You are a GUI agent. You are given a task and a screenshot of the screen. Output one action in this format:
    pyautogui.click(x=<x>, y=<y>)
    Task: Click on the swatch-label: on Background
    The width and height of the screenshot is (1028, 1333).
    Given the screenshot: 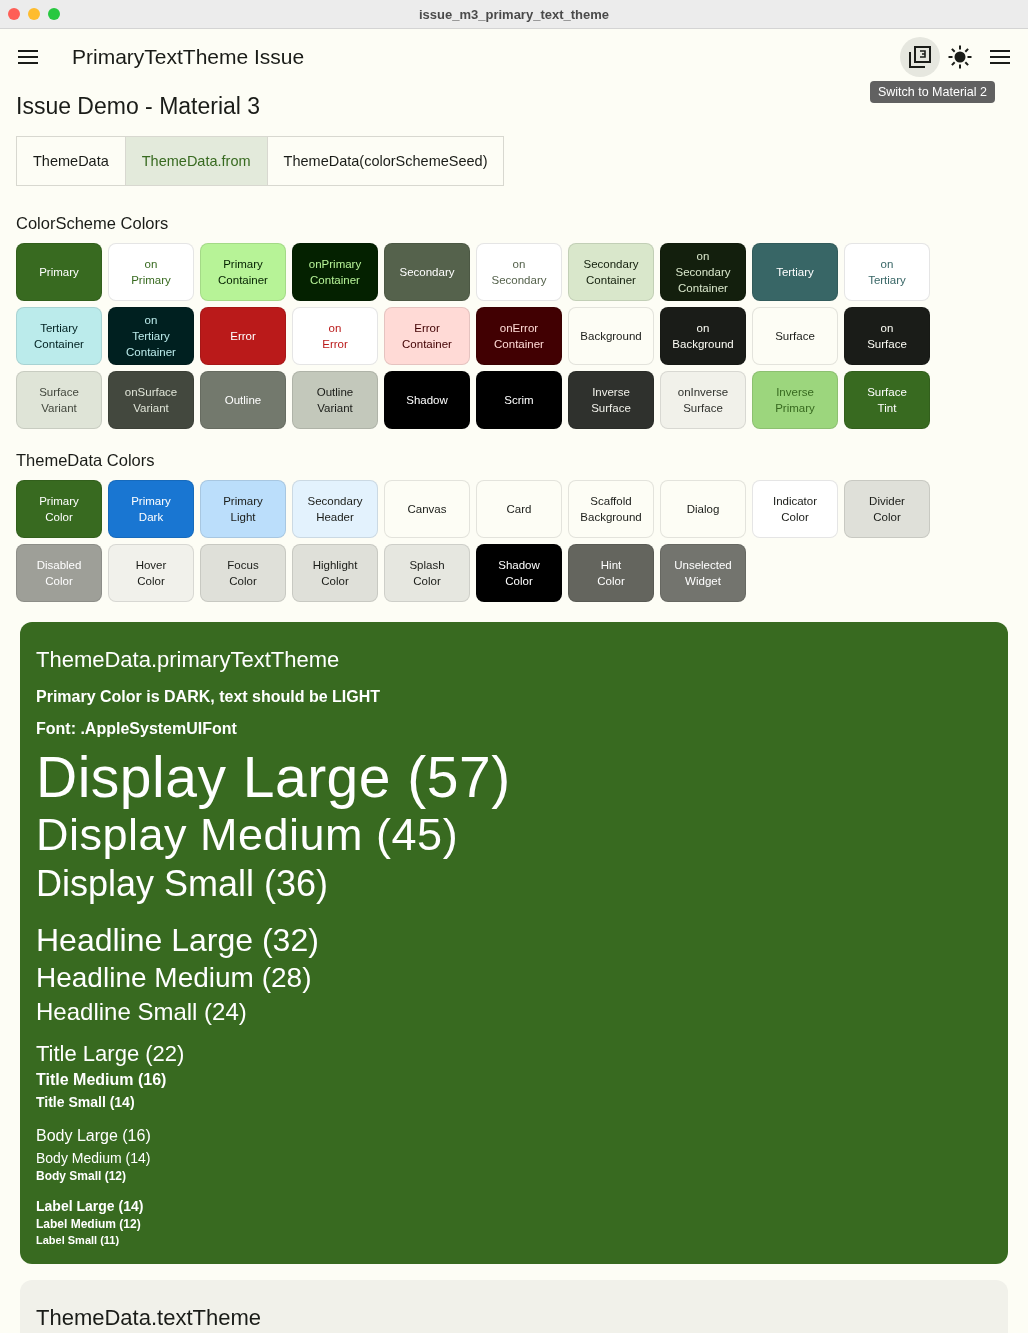 What is the action you would take?
    pyautogui.click(x=703, y=336)
    